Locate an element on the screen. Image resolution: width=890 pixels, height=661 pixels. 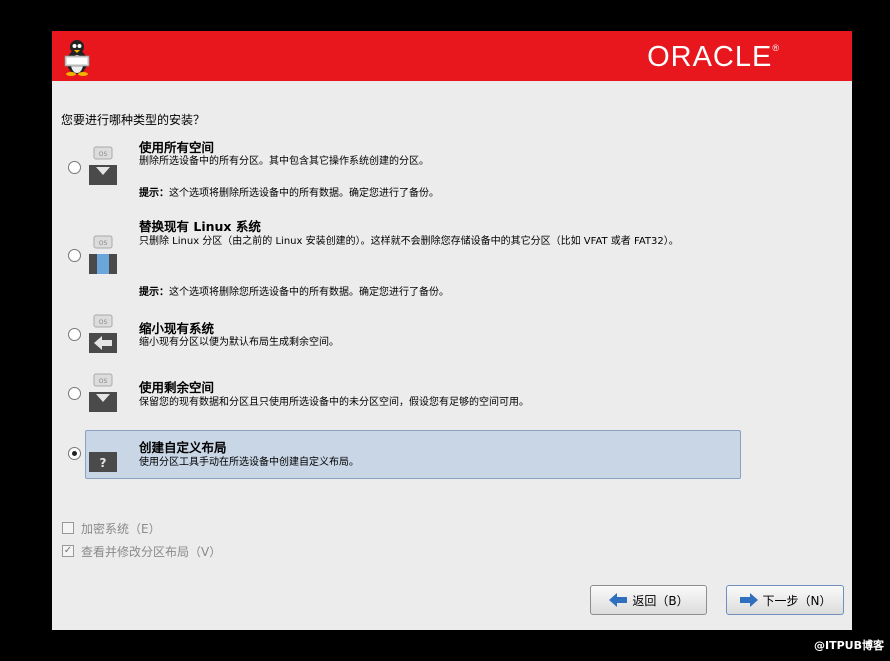
next-button-label: 下一步（N） is located at coordinates (797, 600).